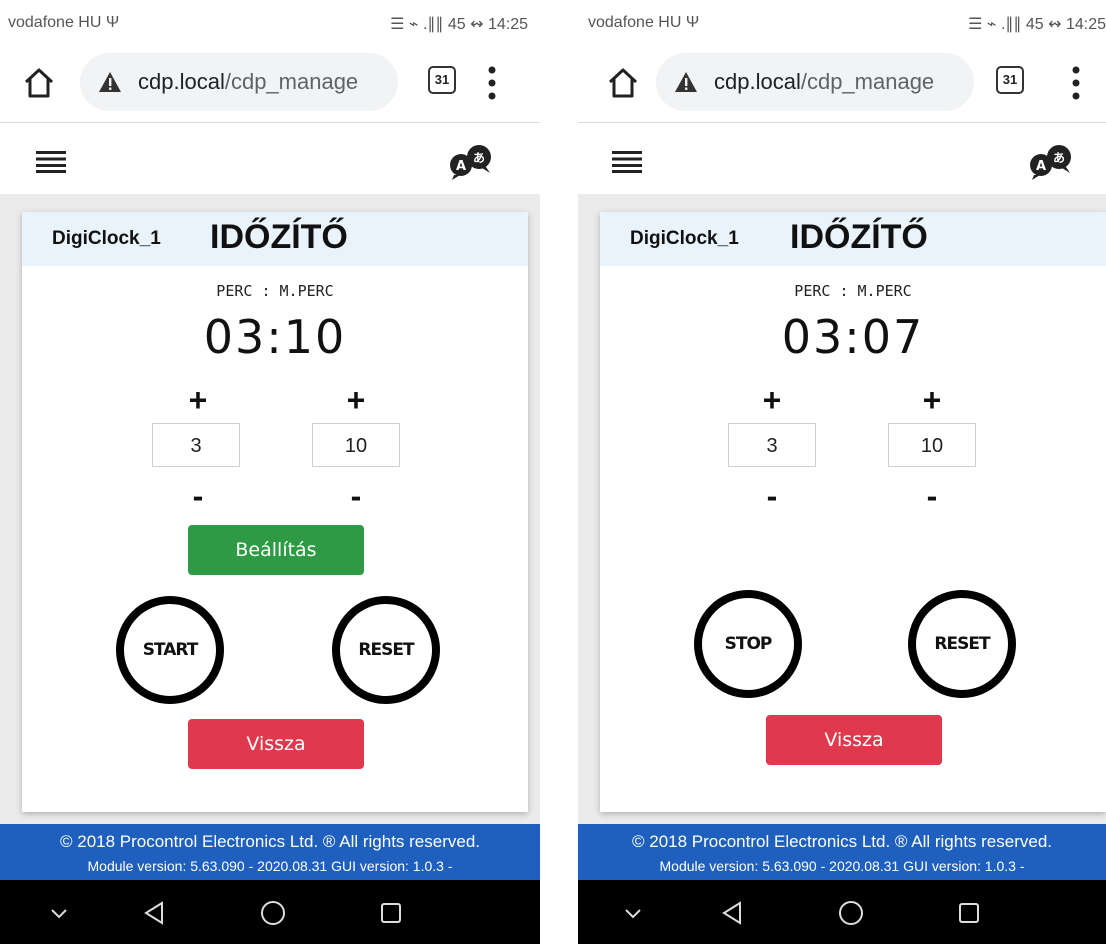 The height and width of the screenshot is (944, 1106). I want to click on timer-display: 03:10, so click(275, 337).